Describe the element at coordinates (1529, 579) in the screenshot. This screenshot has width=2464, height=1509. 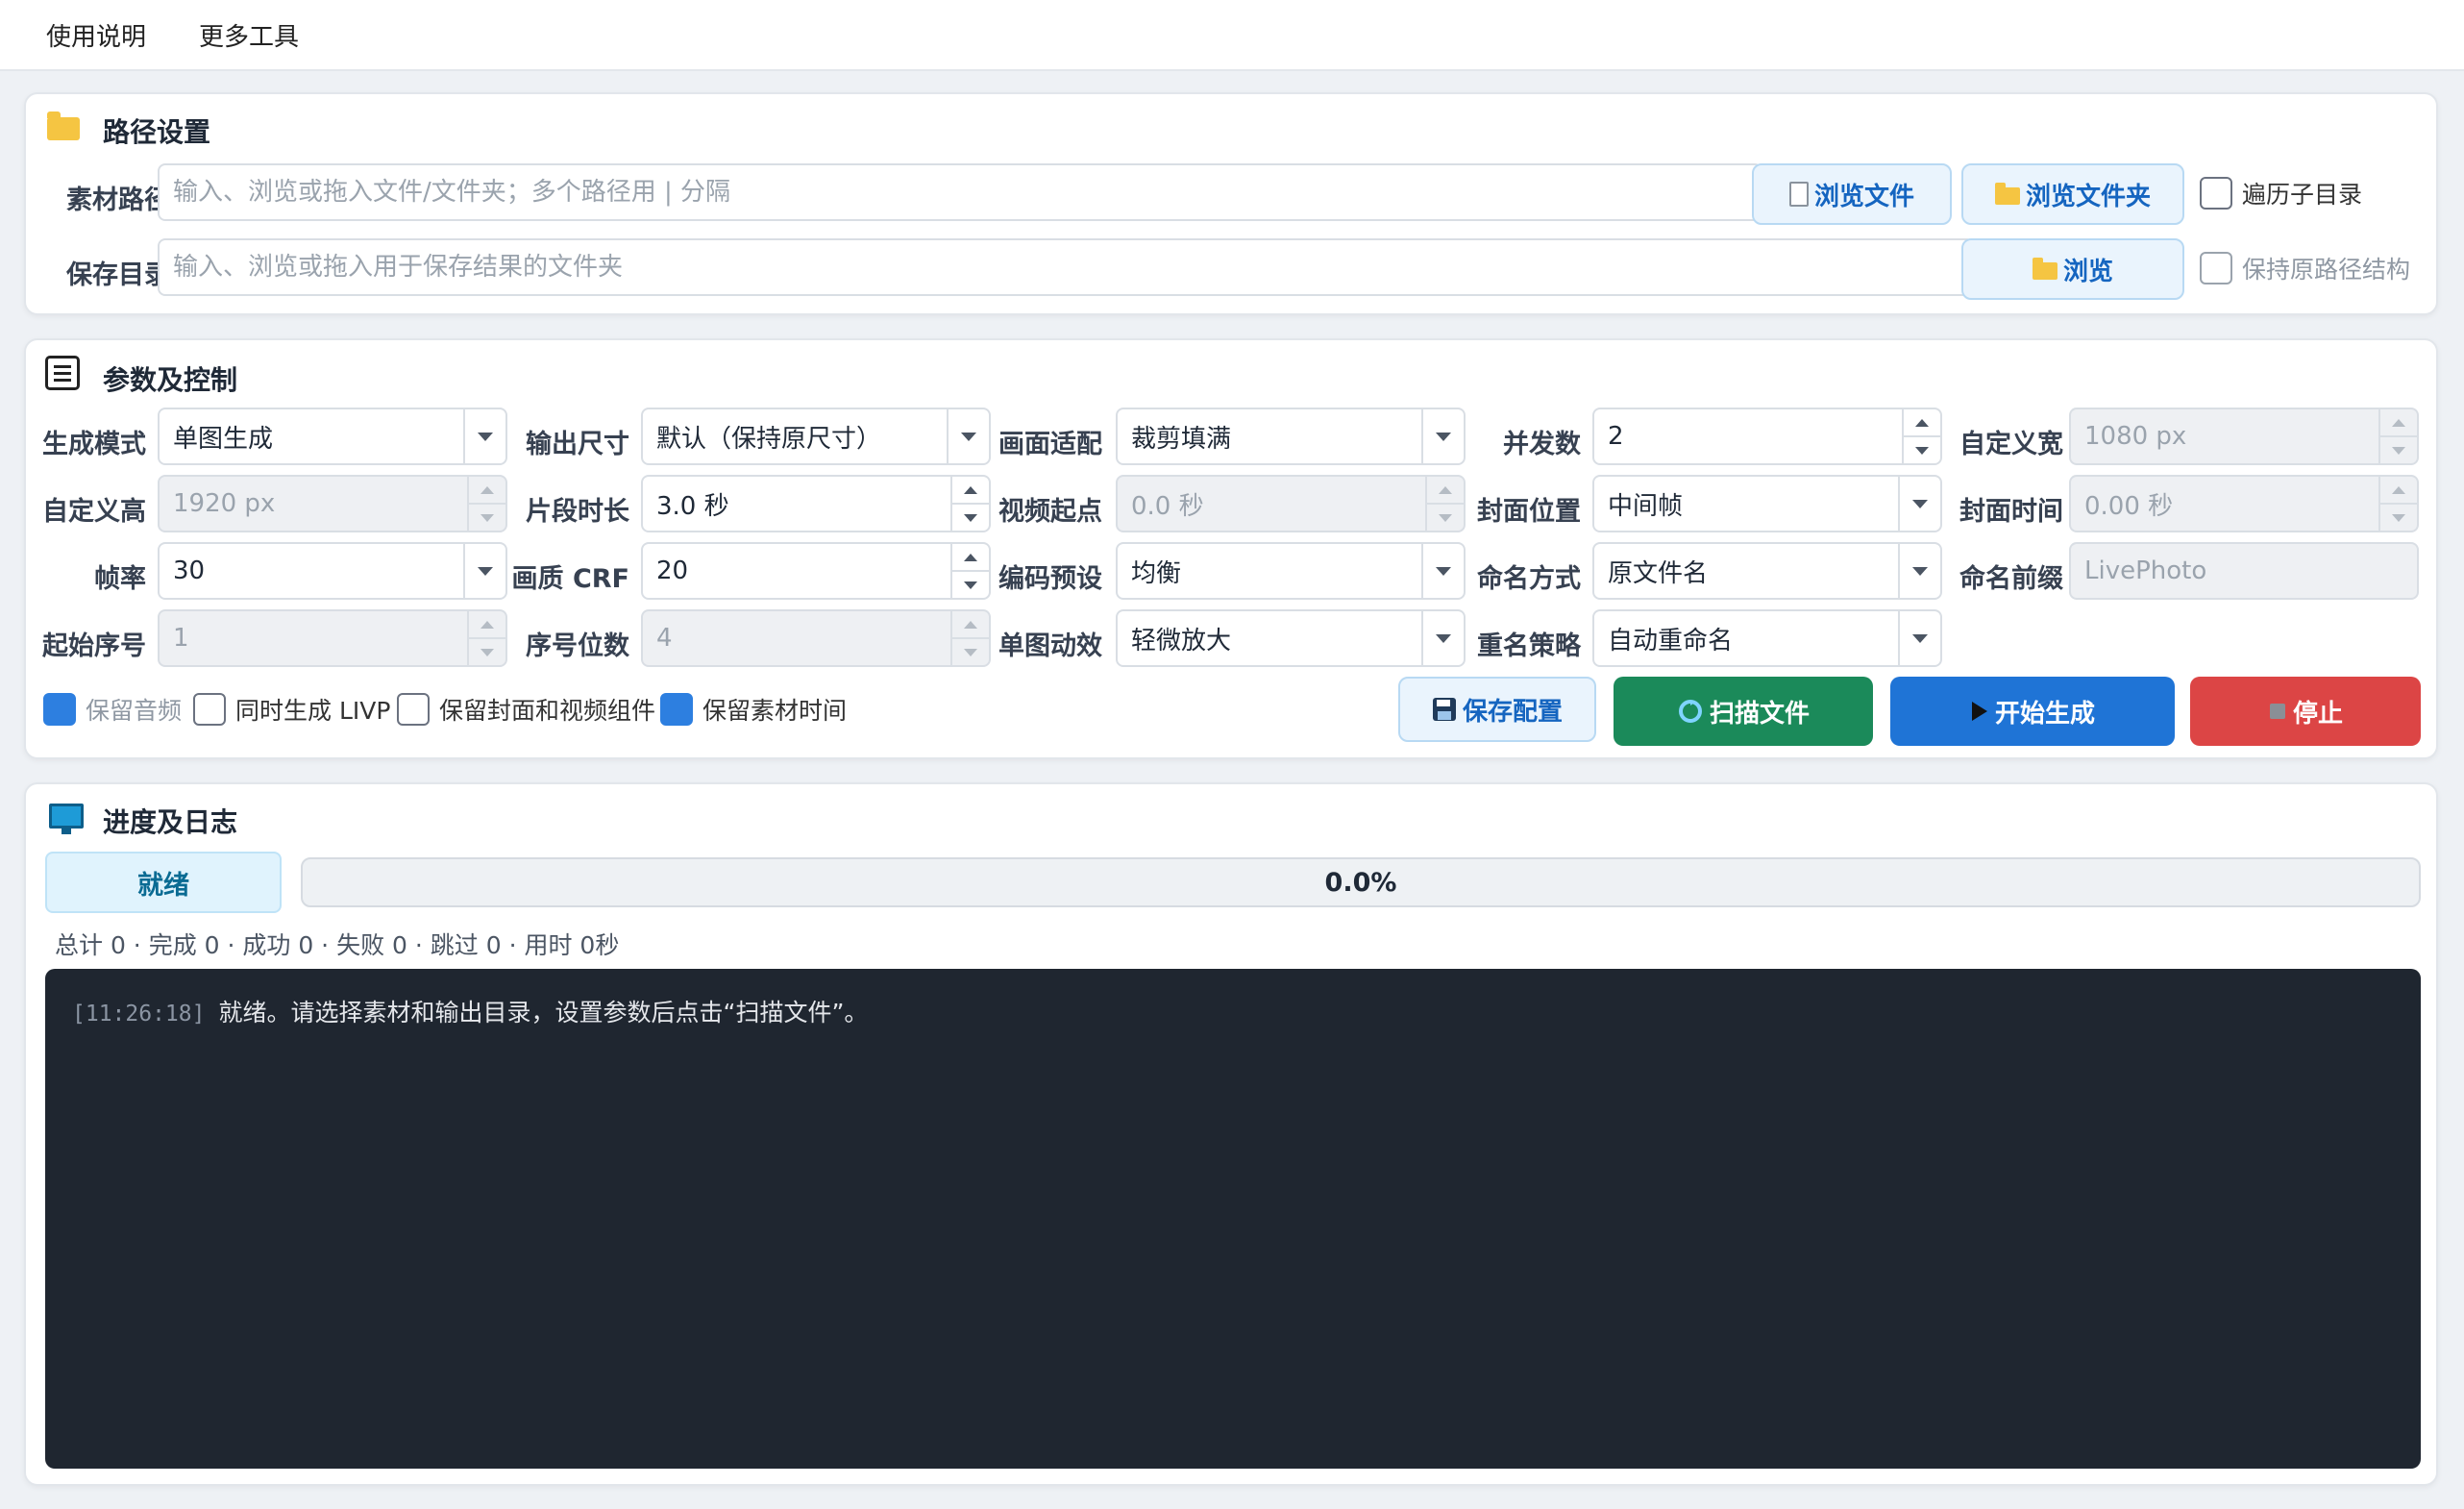
I see `naming-label: 命名方式` at that location.